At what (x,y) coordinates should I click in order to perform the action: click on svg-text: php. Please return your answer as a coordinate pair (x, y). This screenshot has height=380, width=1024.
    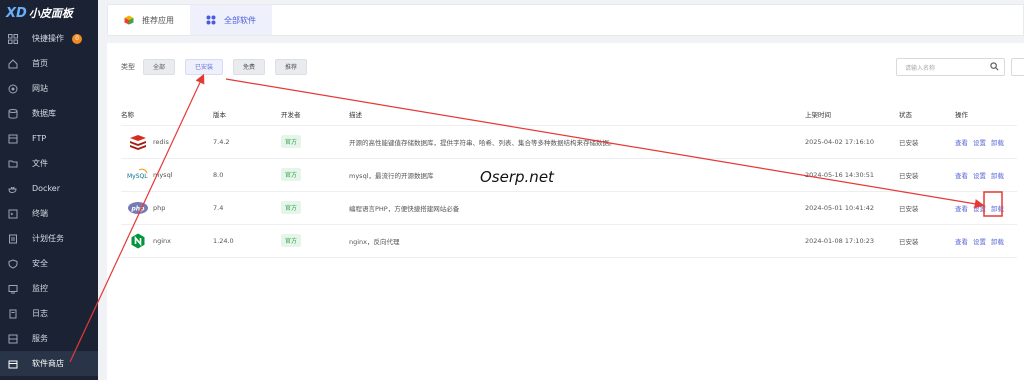
    Looking at the image, I should click on (138, 208).